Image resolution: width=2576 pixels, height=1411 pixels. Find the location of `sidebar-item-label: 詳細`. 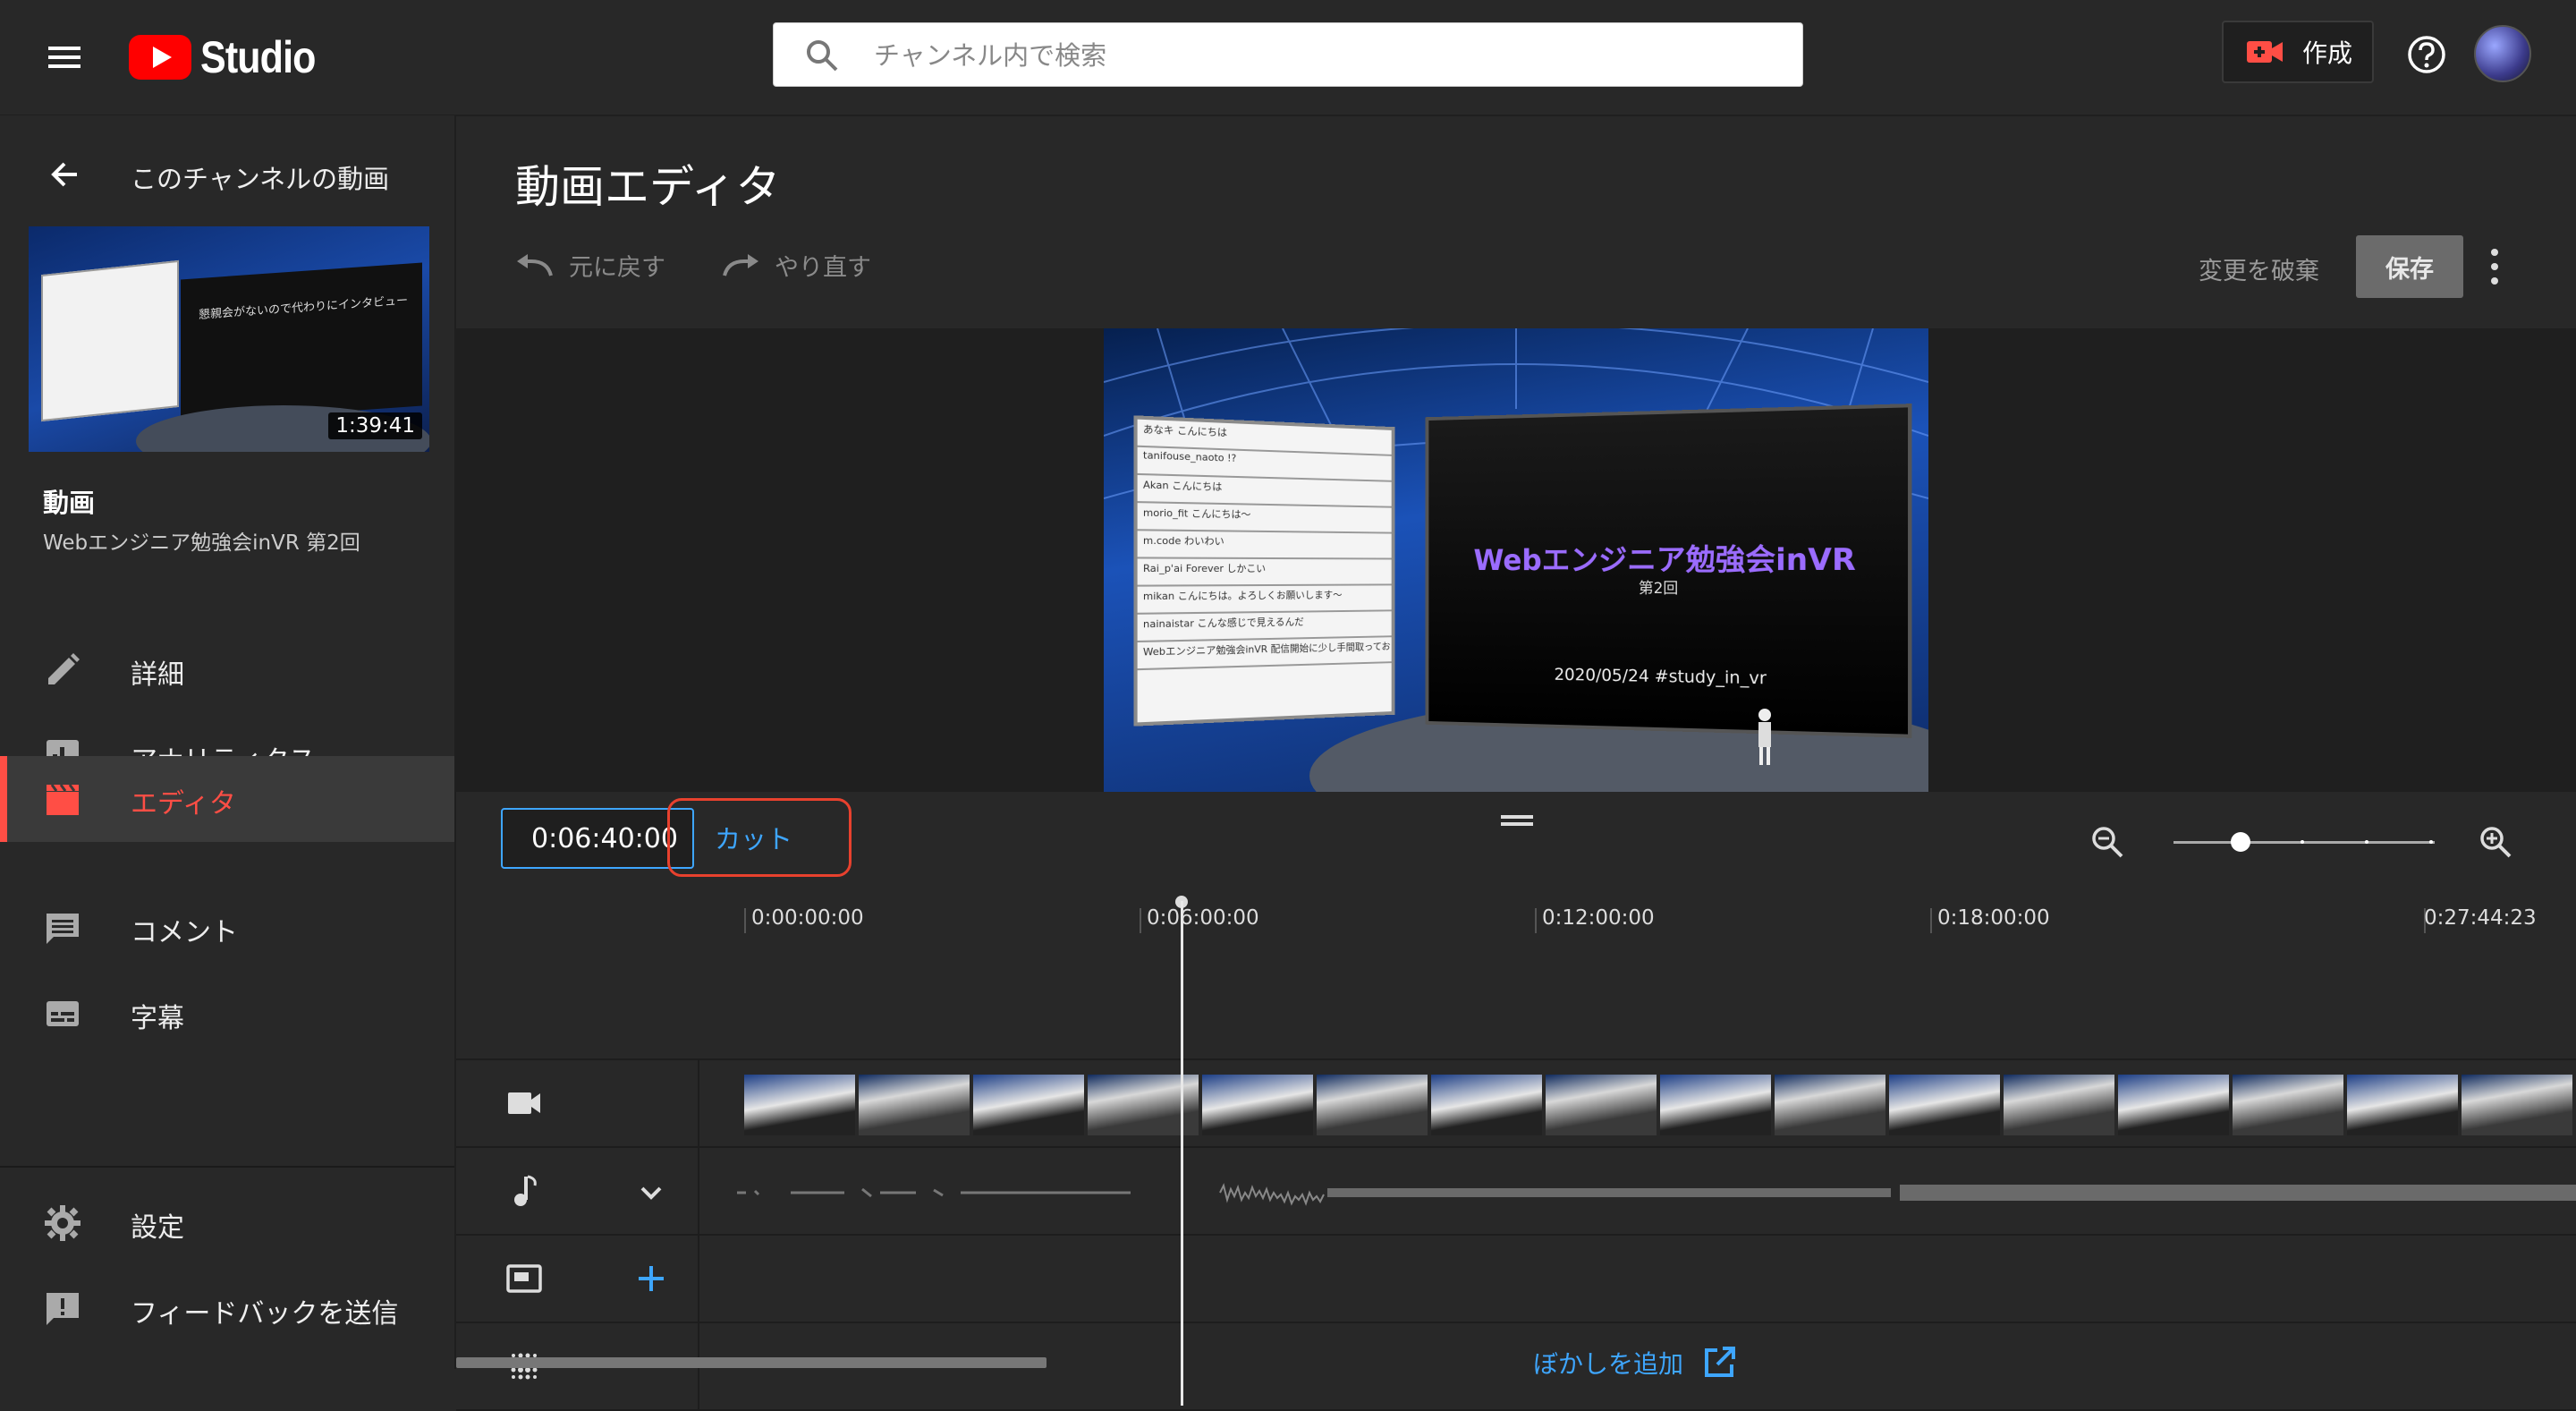

sidebar-item-label: 詳細 is located at coordinates (157, 672).